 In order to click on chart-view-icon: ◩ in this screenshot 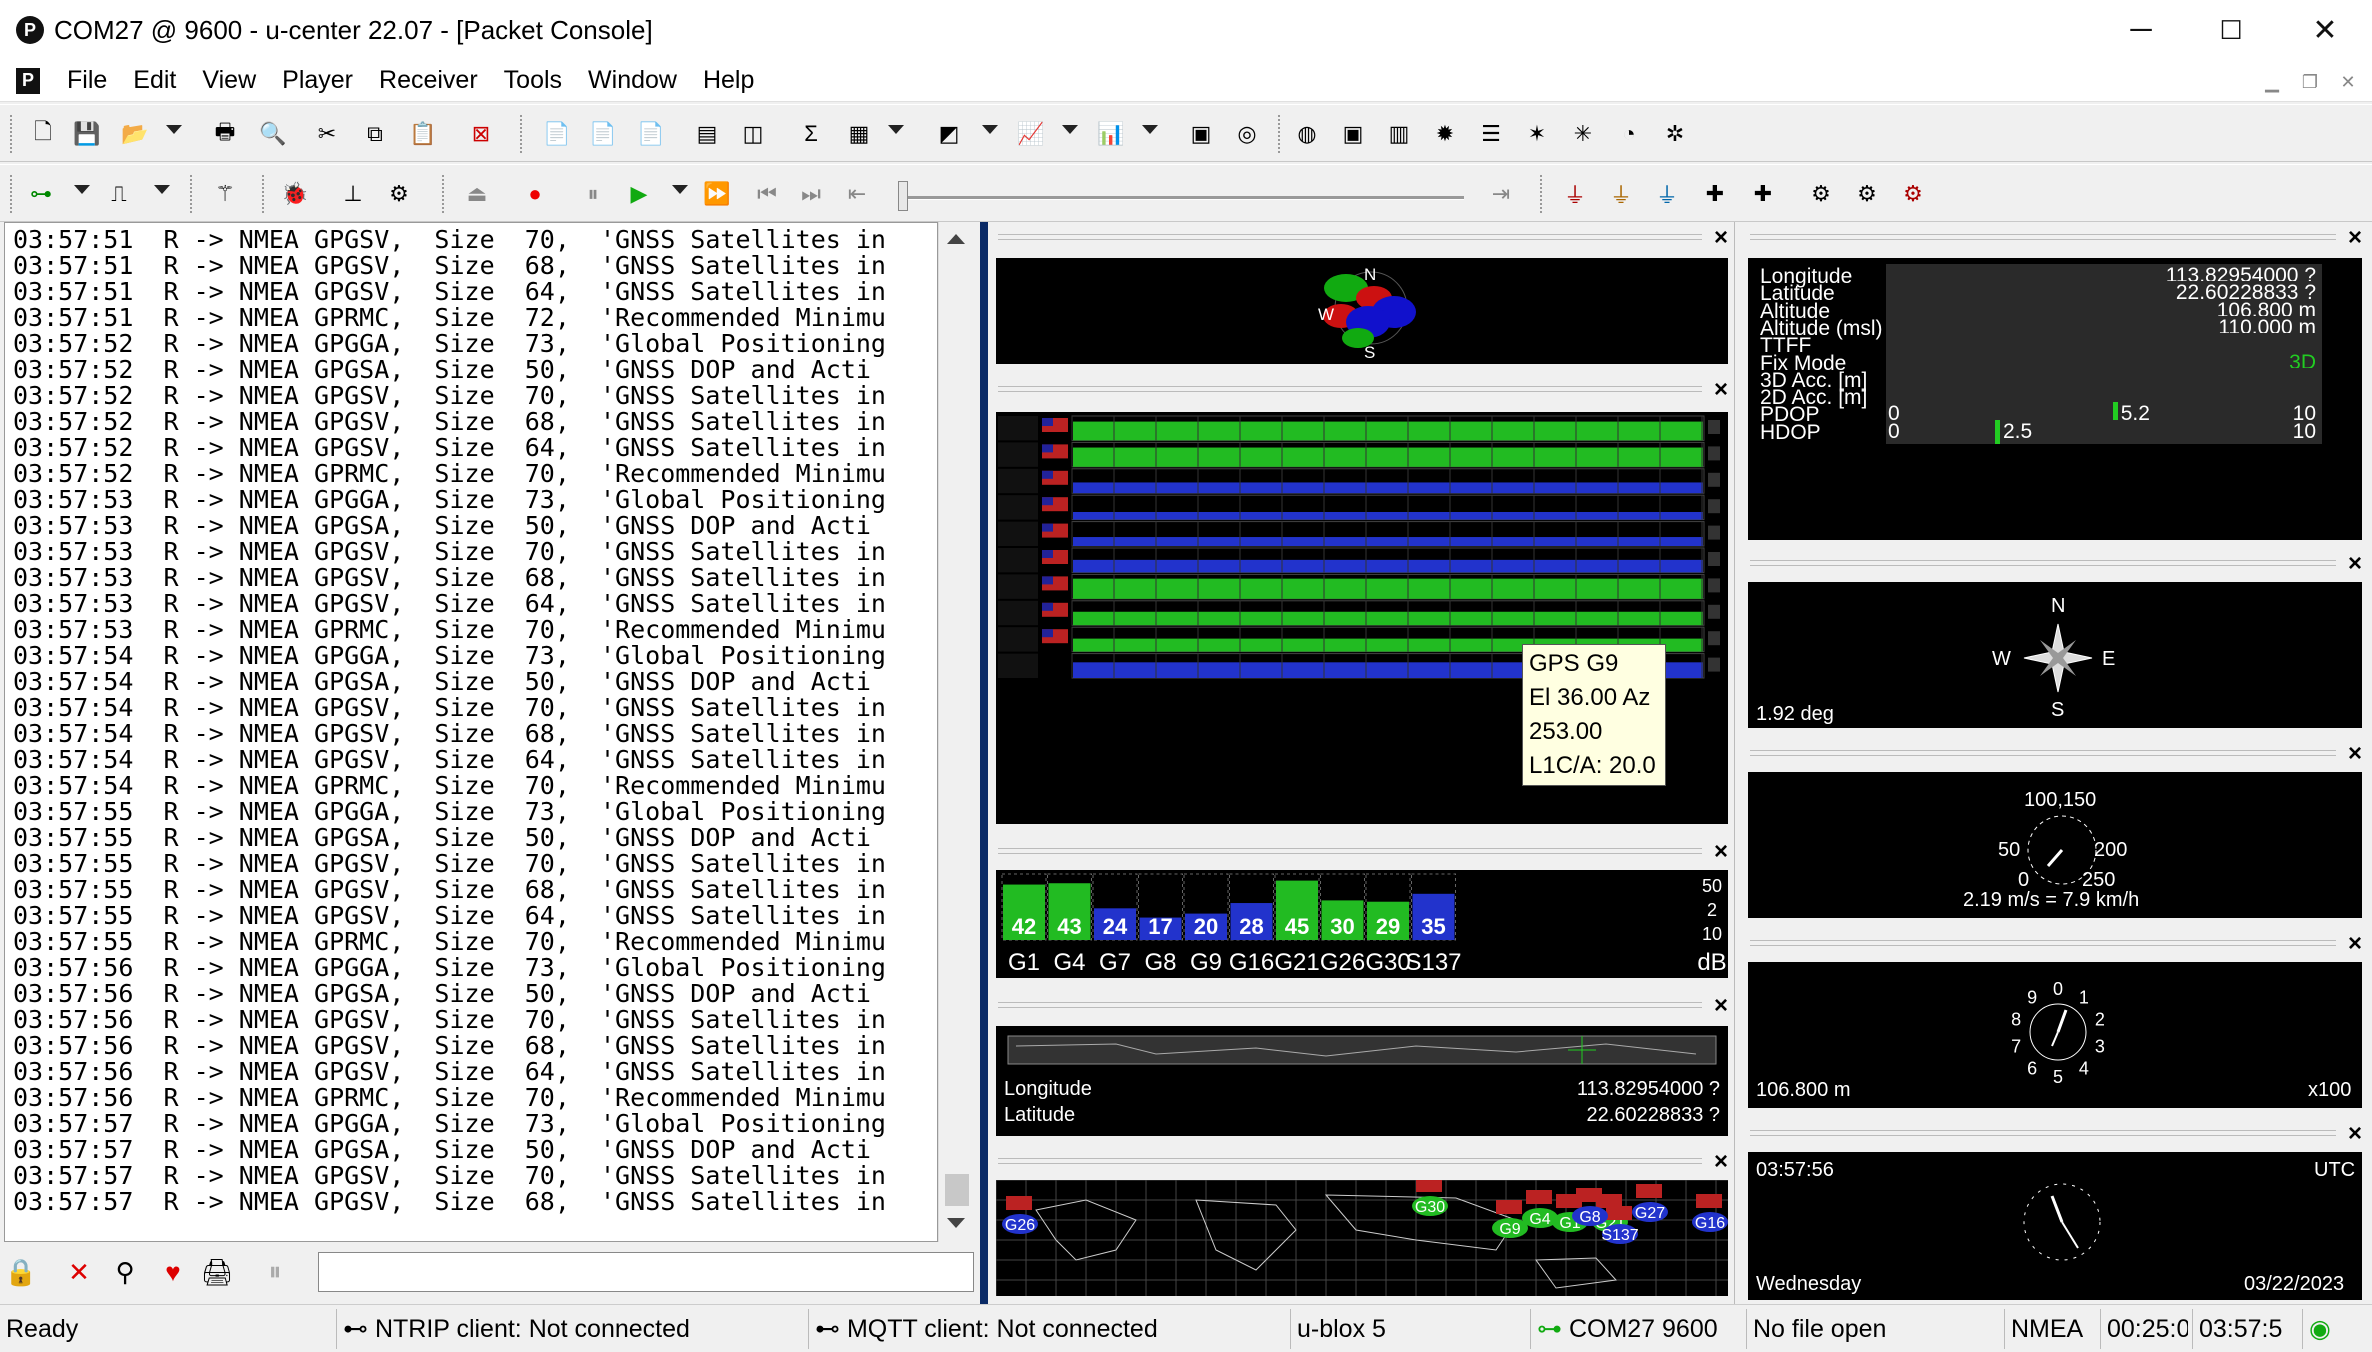, I will do `click(949, 134)`.